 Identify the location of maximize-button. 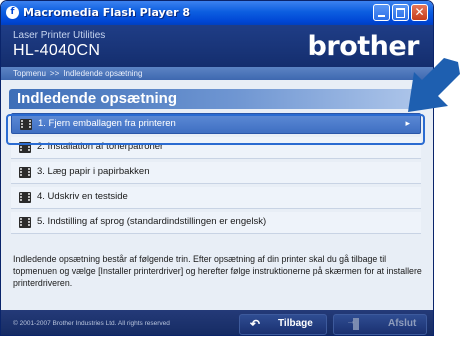
(400, 12).